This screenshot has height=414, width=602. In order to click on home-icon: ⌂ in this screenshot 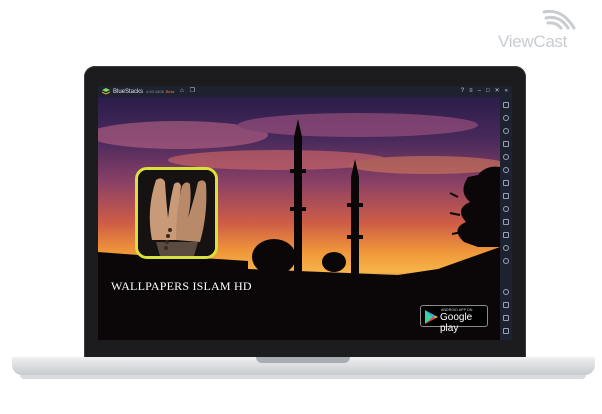, I will do `click(182, 91)`.